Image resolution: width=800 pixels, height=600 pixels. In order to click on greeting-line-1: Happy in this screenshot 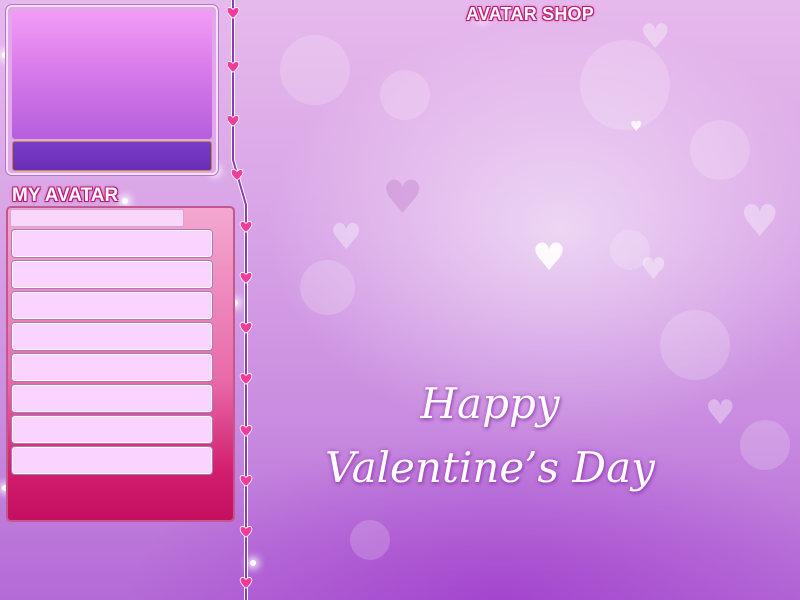, I will do `click(490, 403)`.